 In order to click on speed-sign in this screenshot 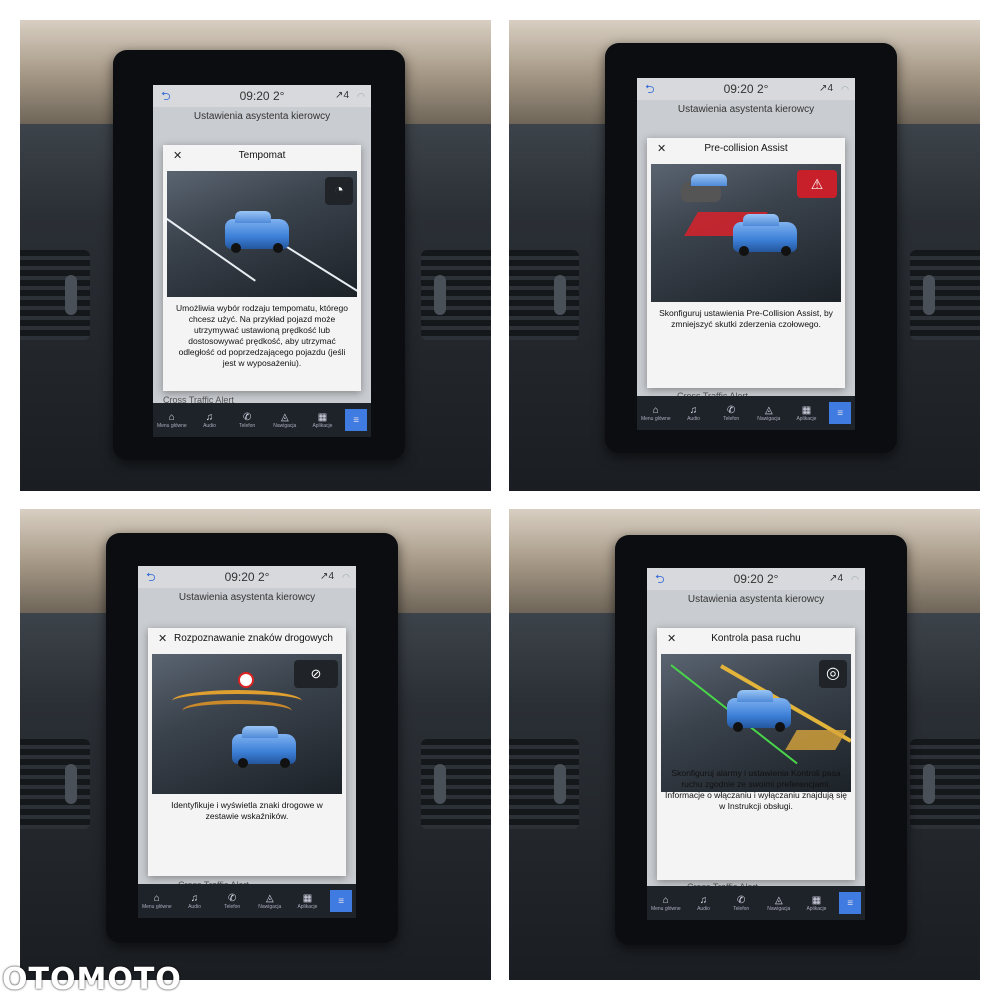, I will do `click(246, 680)`.